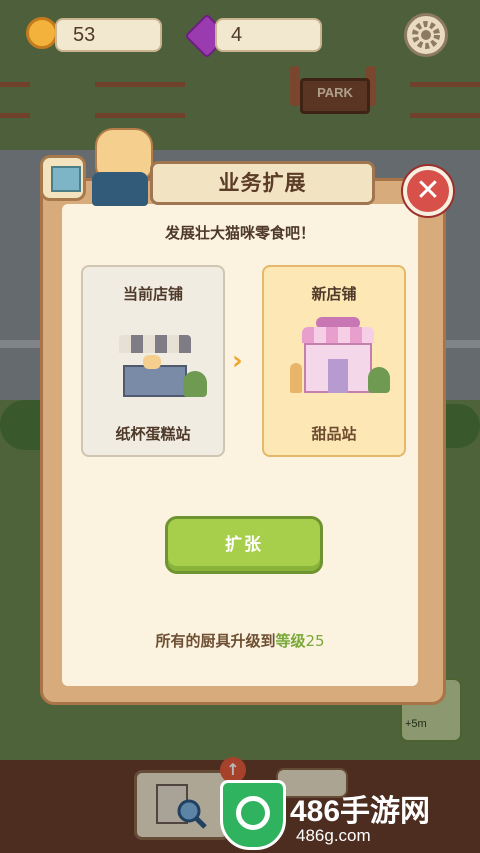  What do you see at coordinates (334, 294) in the screenshot?
I see `new-shop-heading: 新店铺` at bounding box center [334, 294].